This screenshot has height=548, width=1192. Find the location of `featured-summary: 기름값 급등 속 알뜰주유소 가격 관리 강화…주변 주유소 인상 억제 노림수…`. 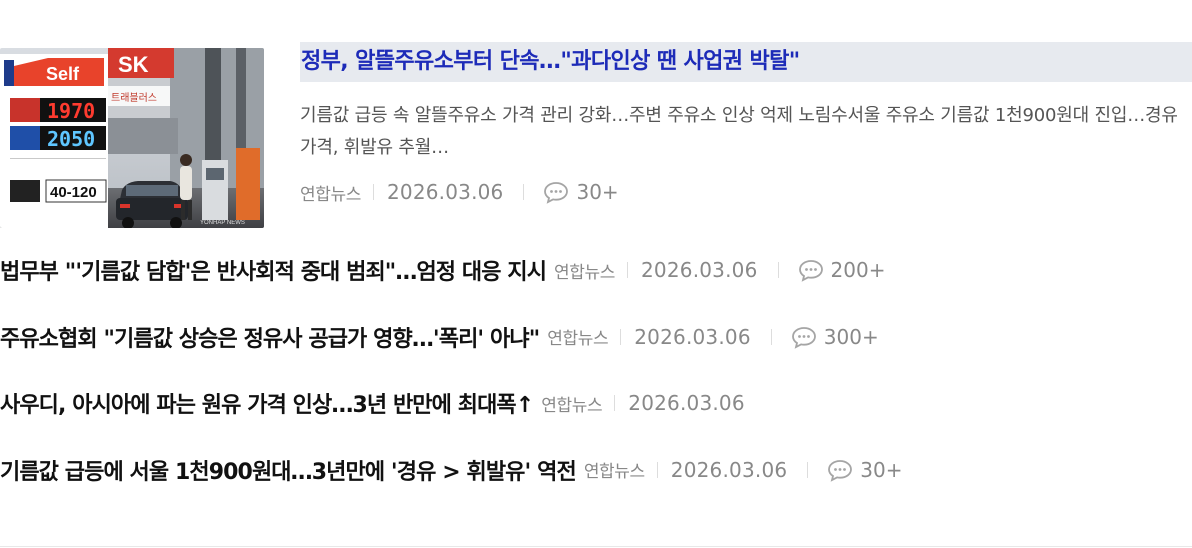

featured-summary: 기름값 급등 속 알뜰주유소 가격 관리 강화…주변 주유소 인상 억제 노림수… is located at coordinates (746, 132).